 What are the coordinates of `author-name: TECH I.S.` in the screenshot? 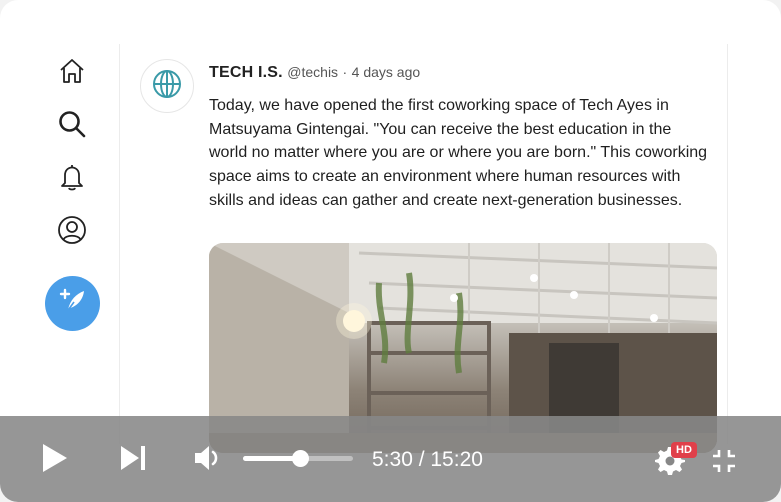 It's located at (246, 72).